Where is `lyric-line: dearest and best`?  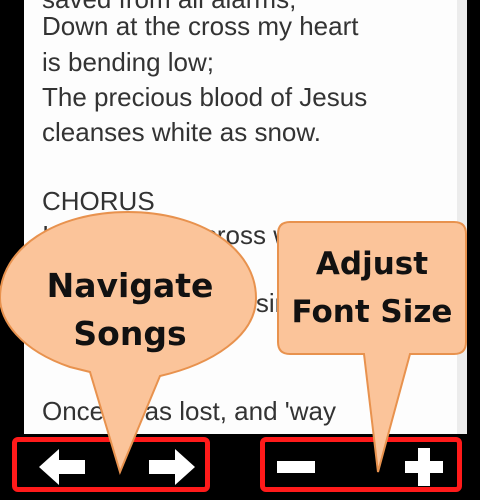
lyric-line: dearest and best is located at coordinates (139, 269).